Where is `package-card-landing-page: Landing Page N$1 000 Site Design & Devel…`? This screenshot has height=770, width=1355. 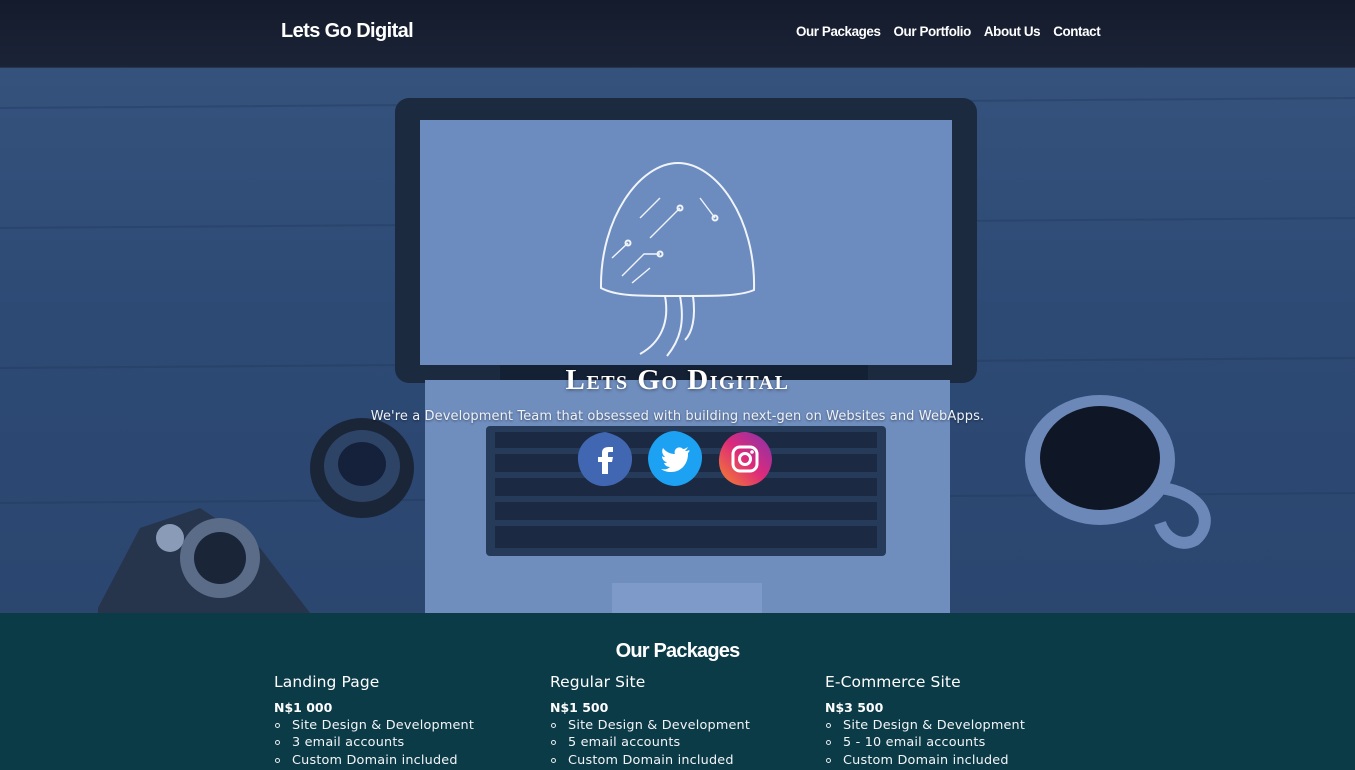 package-card-landing-page: Landing Page N$1 000 Site Design & Devel… is located at coordinates (404, 721).